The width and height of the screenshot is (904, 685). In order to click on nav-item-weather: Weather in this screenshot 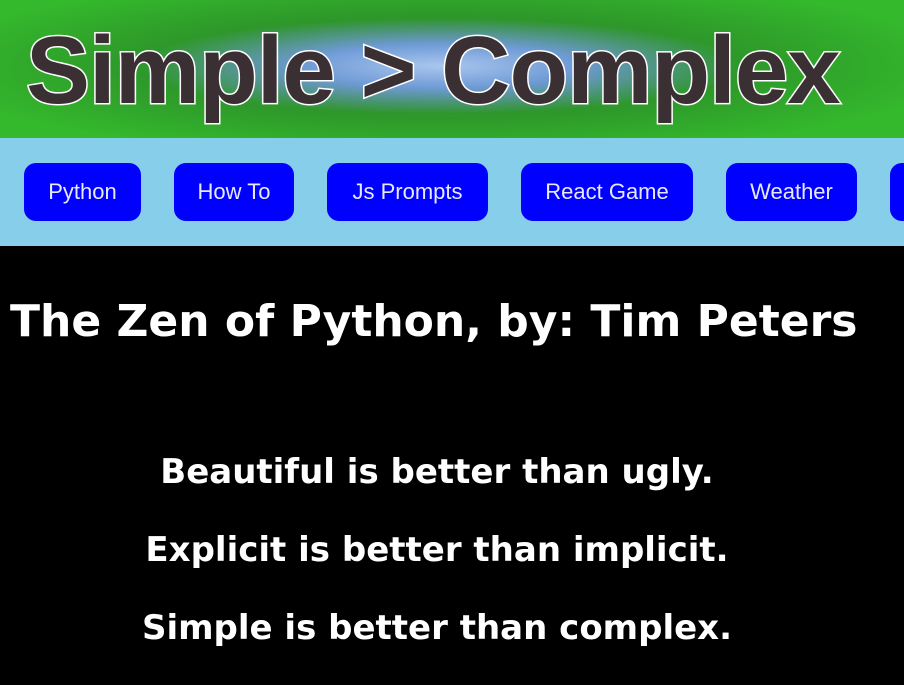, I will do `click(791, 192)`.